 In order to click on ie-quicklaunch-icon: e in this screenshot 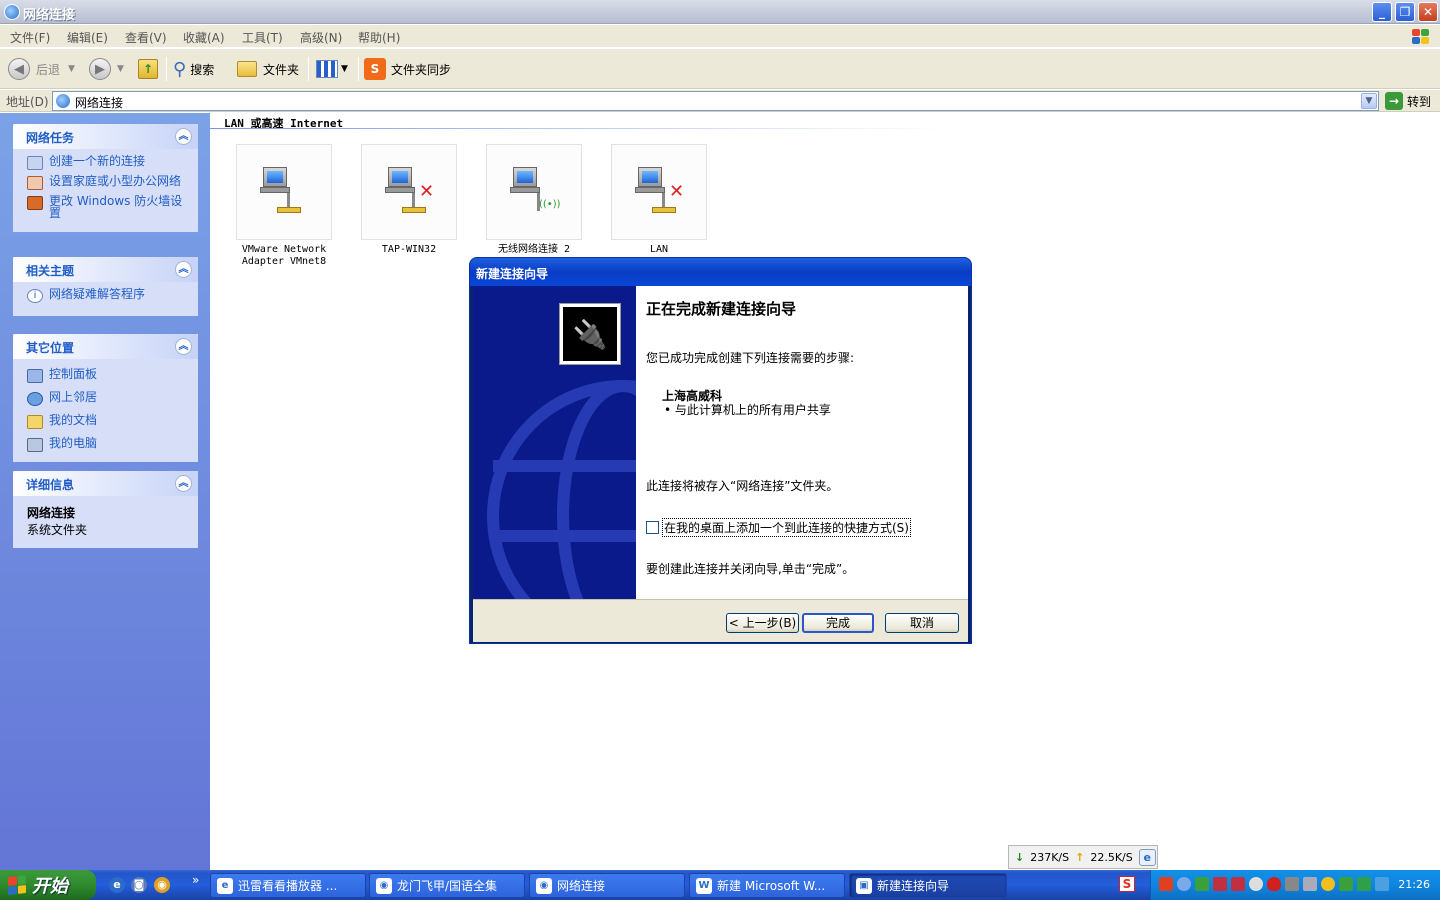, I will do `click(117, 885)`.